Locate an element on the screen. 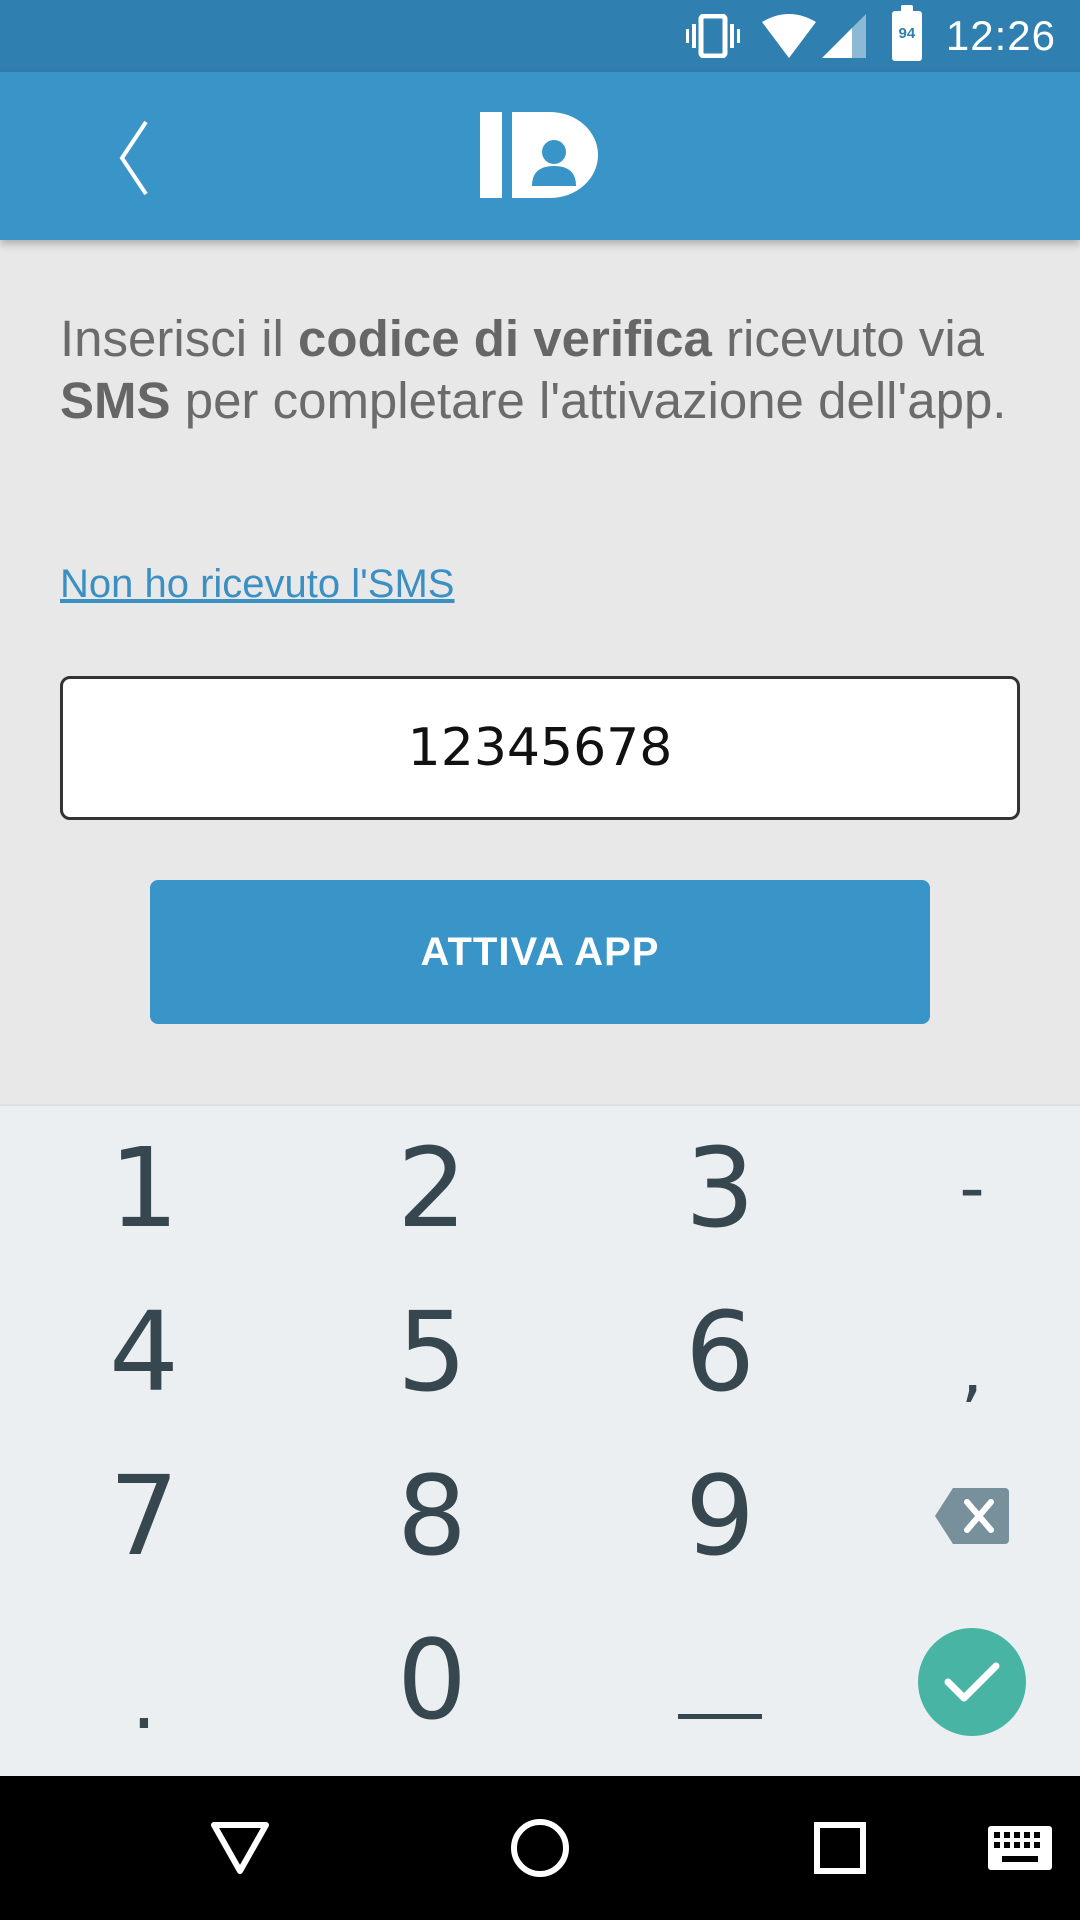  nav-back-button is located at coordinates (240, 1848).